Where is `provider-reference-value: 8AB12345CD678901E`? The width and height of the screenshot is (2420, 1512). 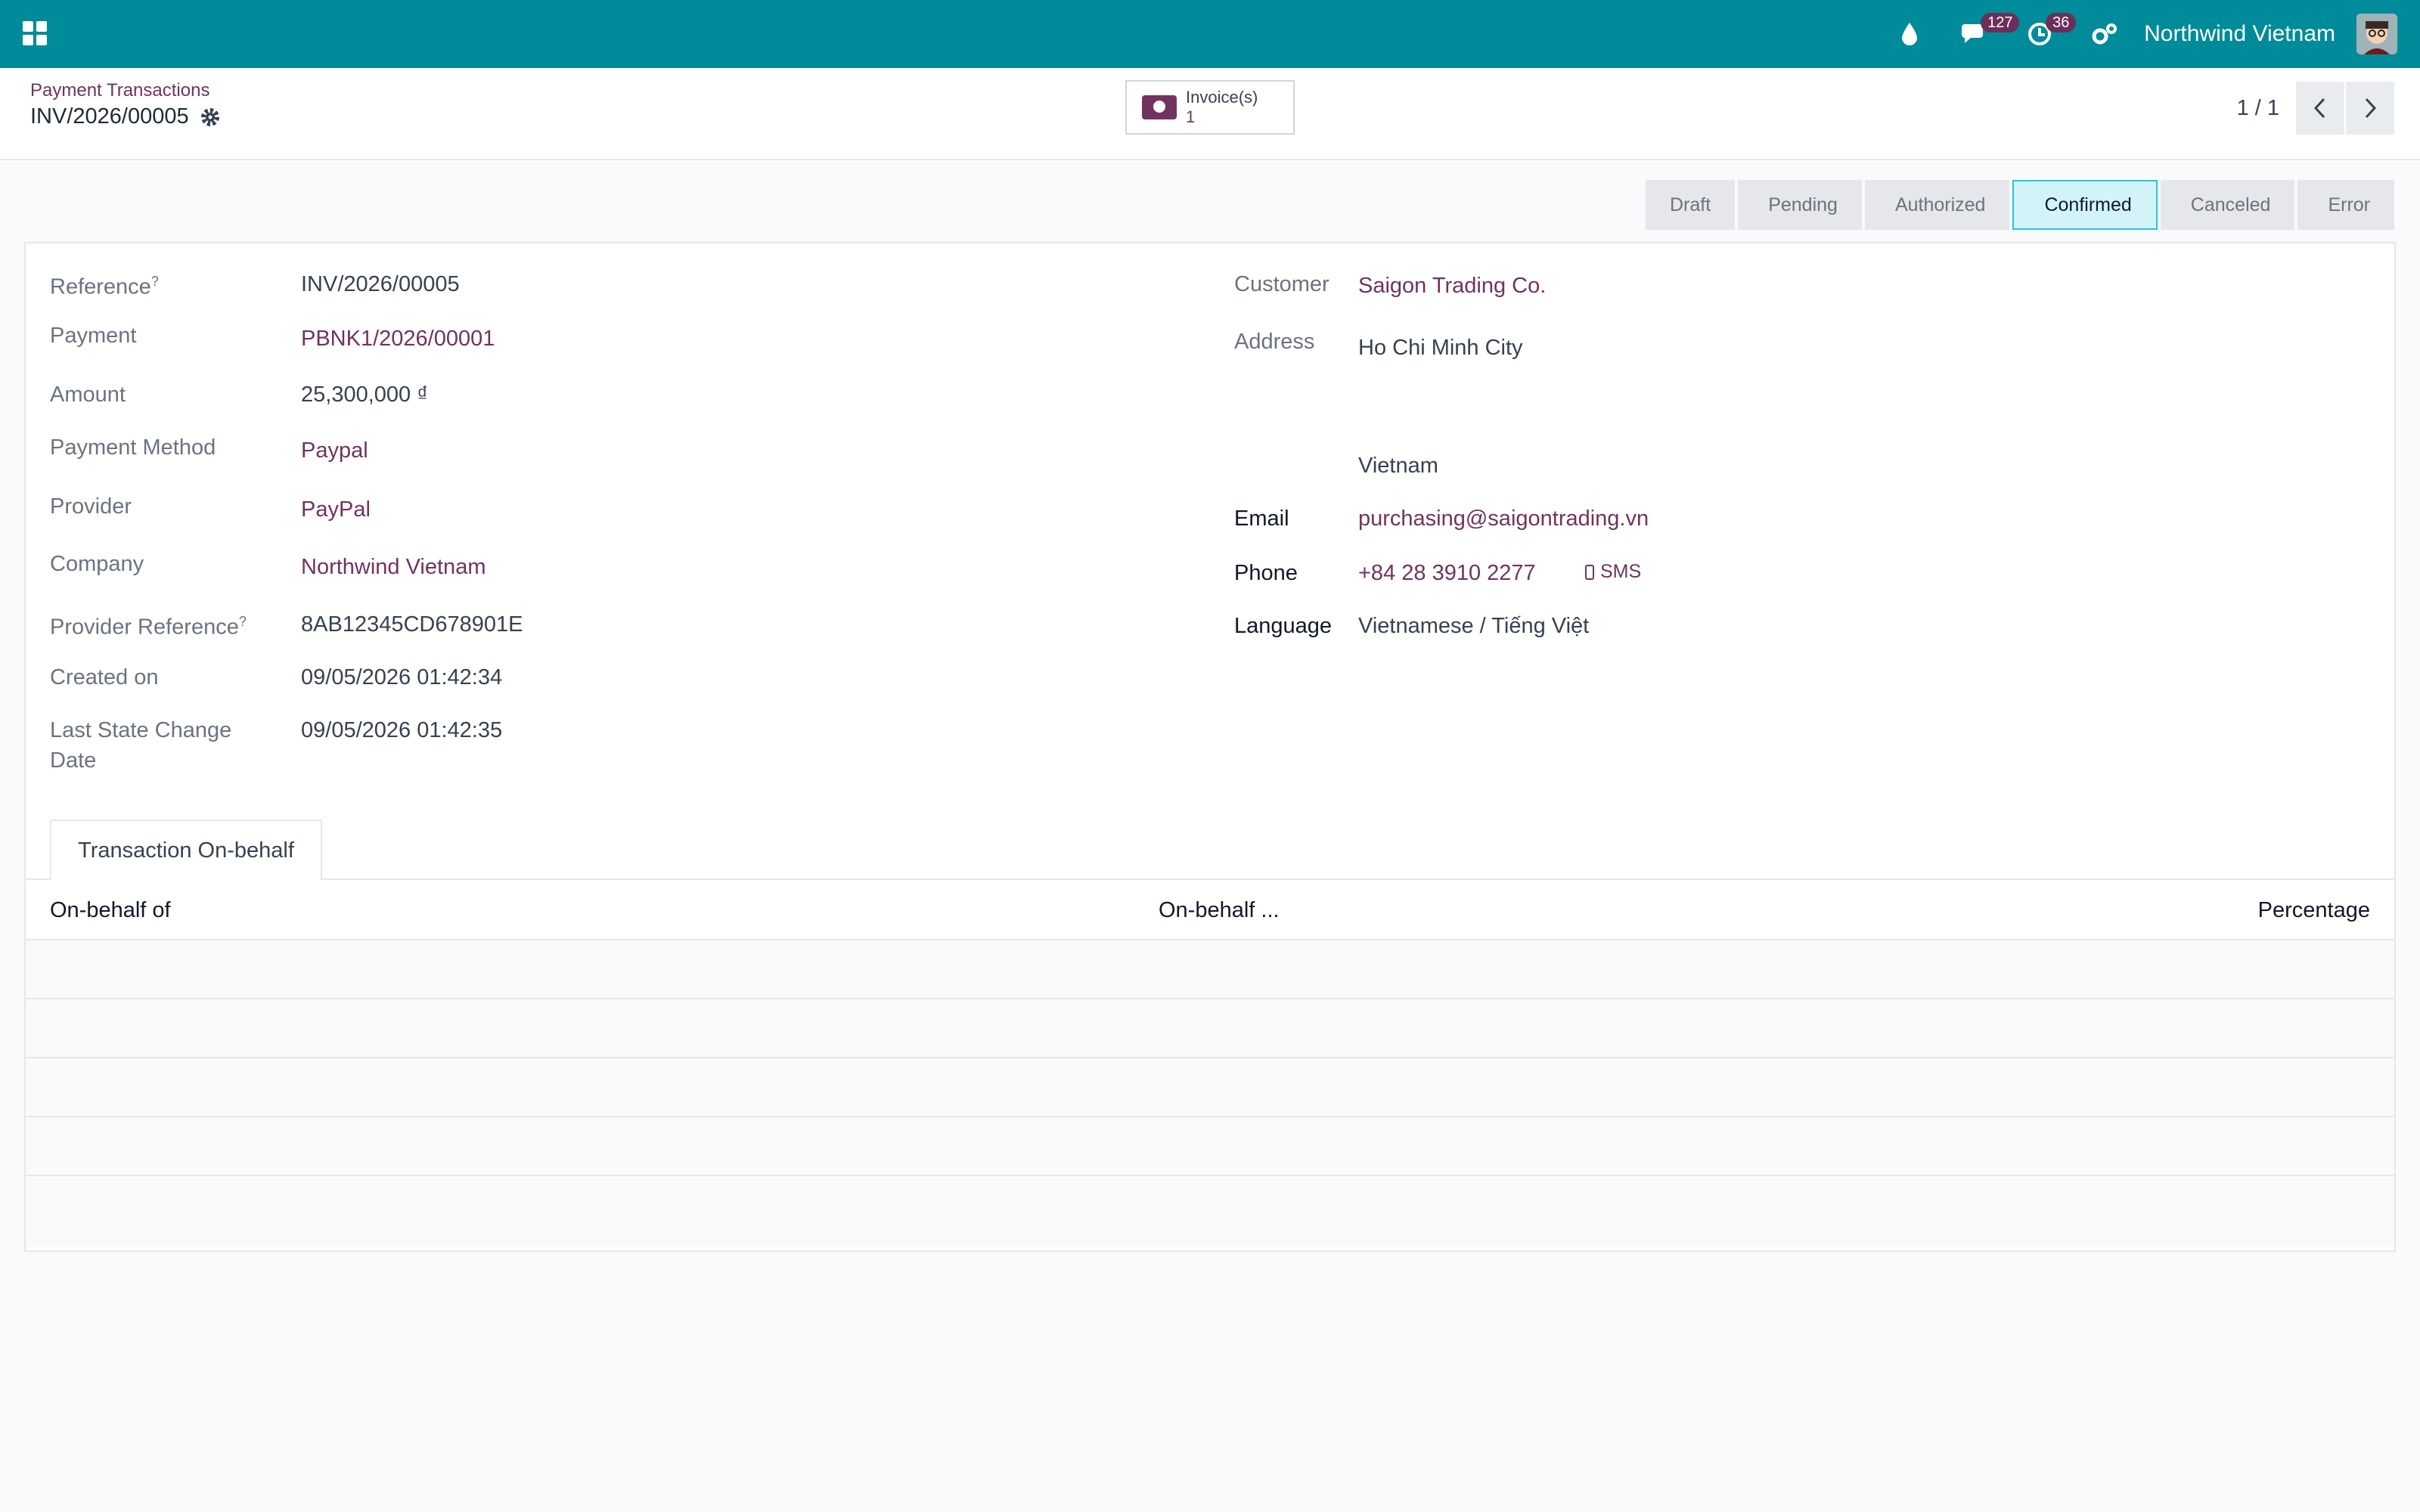 provider-reference-value: 8AB12345CD678901E is located at coordinates (412, 624).